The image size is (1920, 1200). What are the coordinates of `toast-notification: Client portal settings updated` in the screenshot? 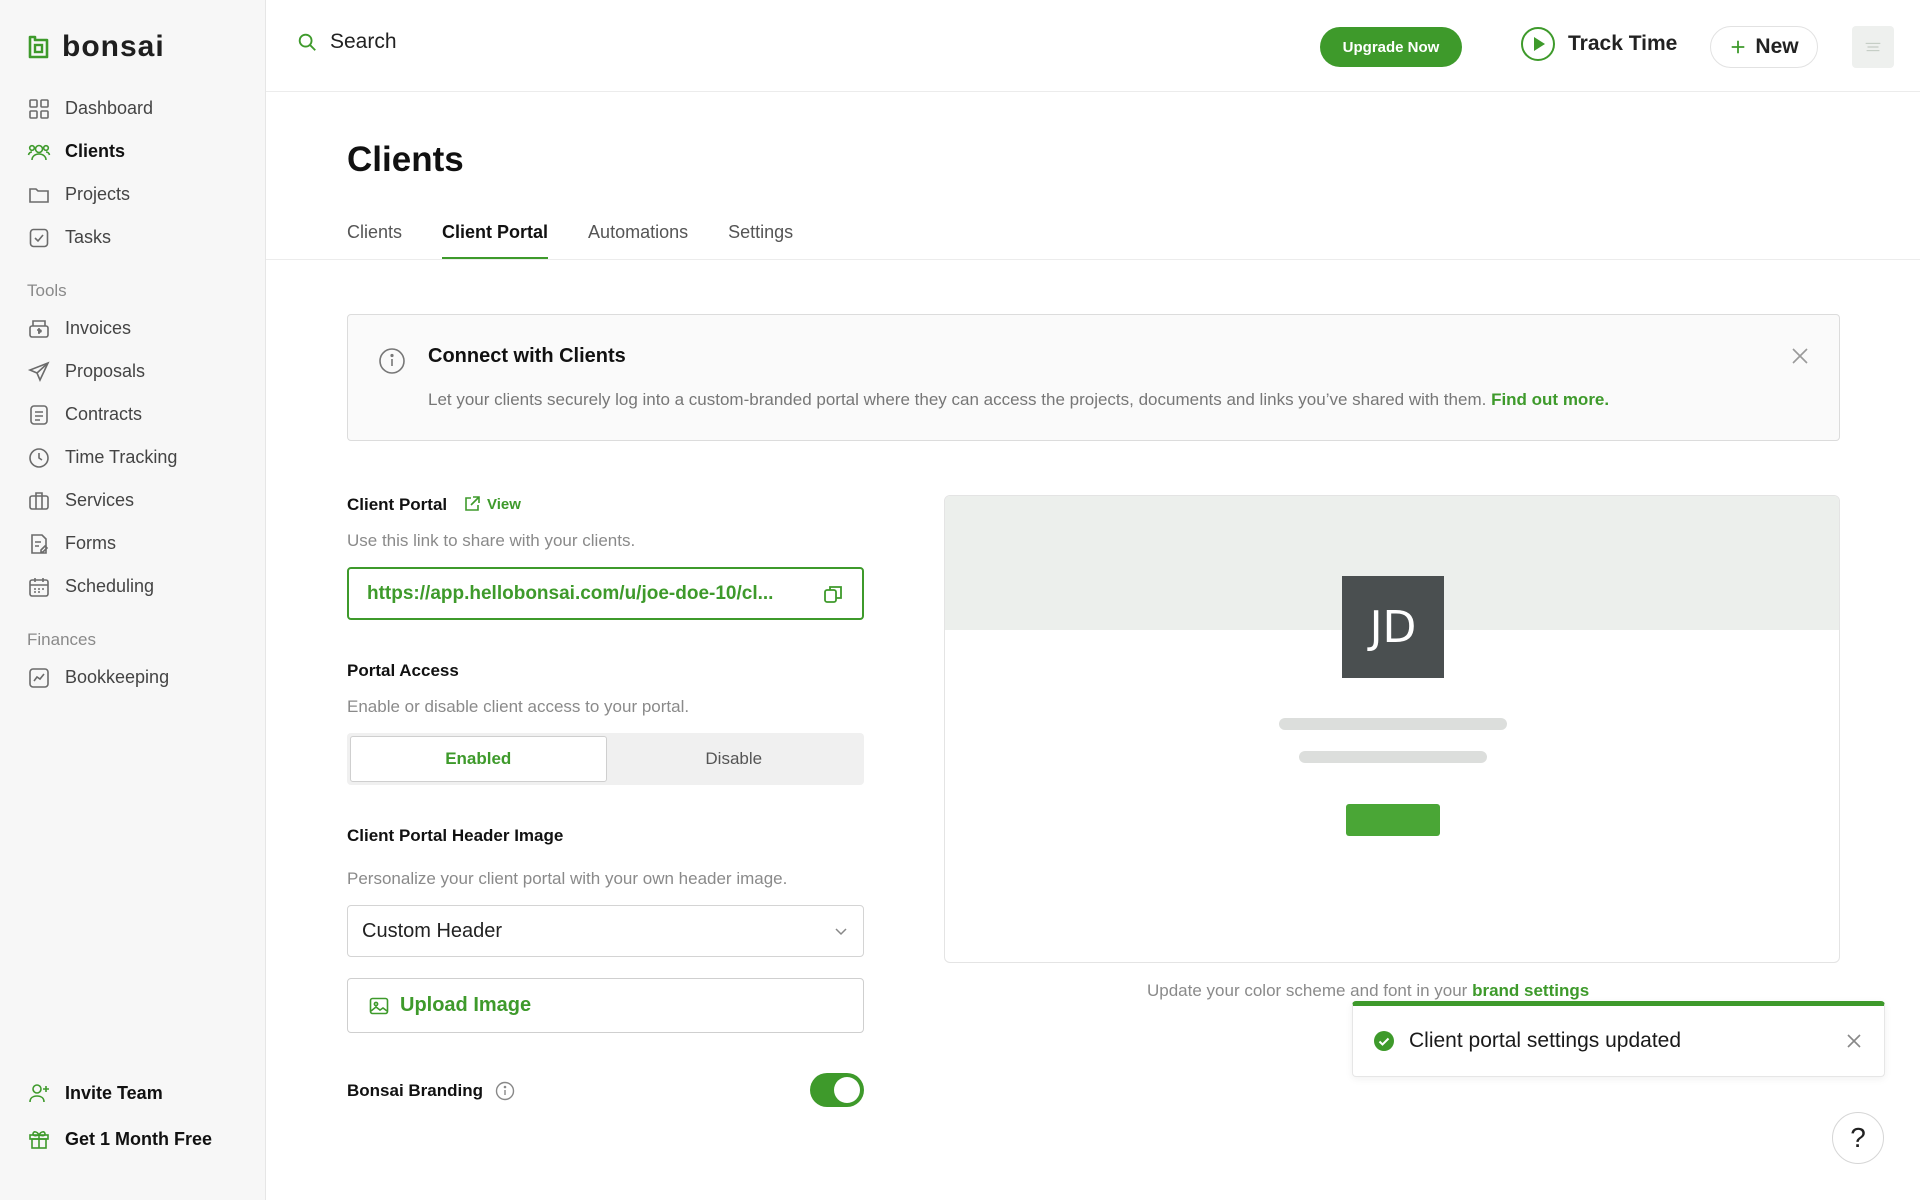 It's located at (1618, 1039).